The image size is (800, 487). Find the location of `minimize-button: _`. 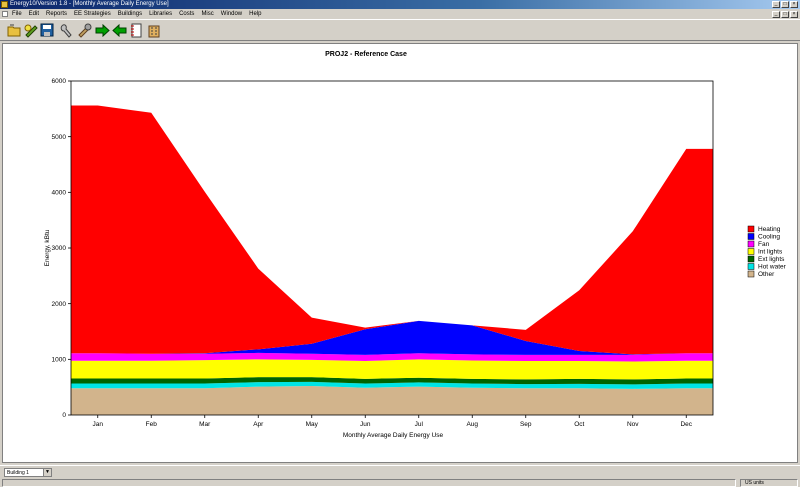

minimize-button: _ is located at coordinates (776, 4).